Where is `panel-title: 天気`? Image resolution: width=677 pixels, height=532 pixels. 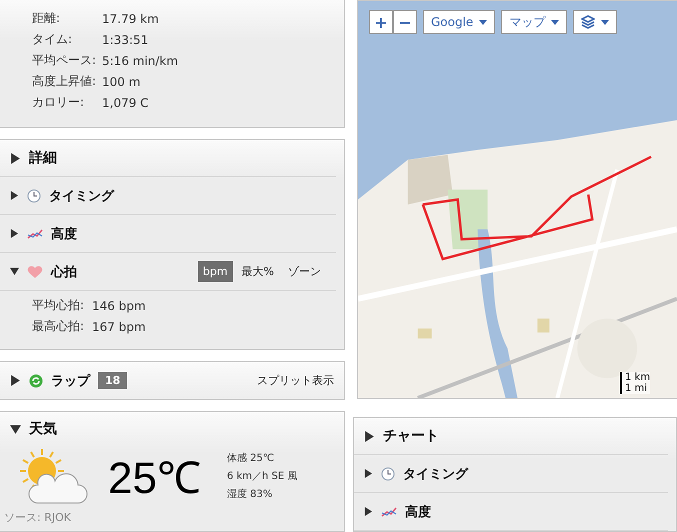 panel-title: 天気 is located at coordinates (43, 429).